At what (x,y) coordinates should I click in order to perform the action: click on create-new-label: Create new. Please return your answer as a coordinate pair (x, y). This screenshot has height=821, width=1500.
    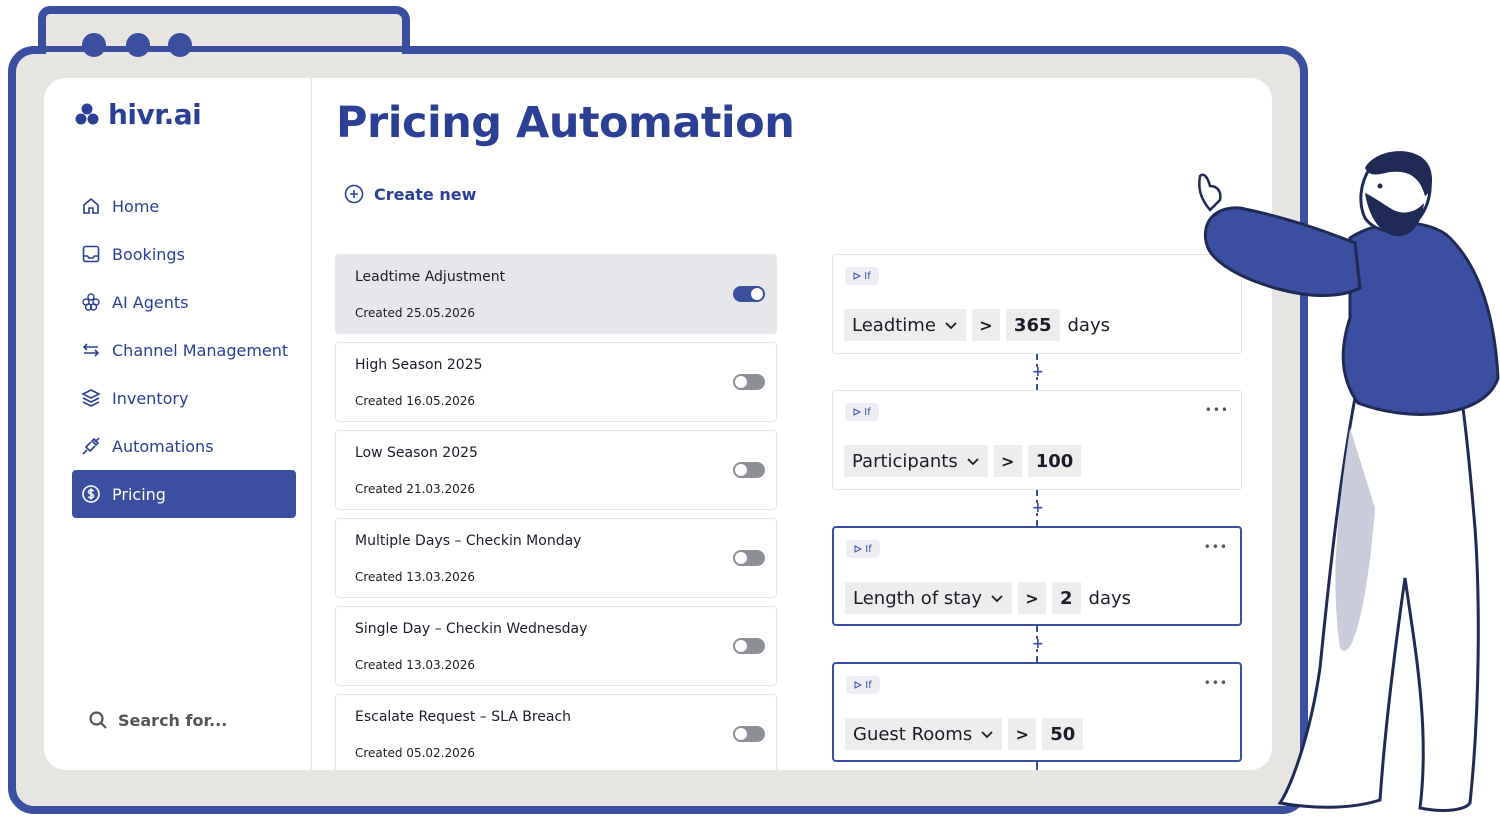
    Looking at the image, I should click on (425, 194).